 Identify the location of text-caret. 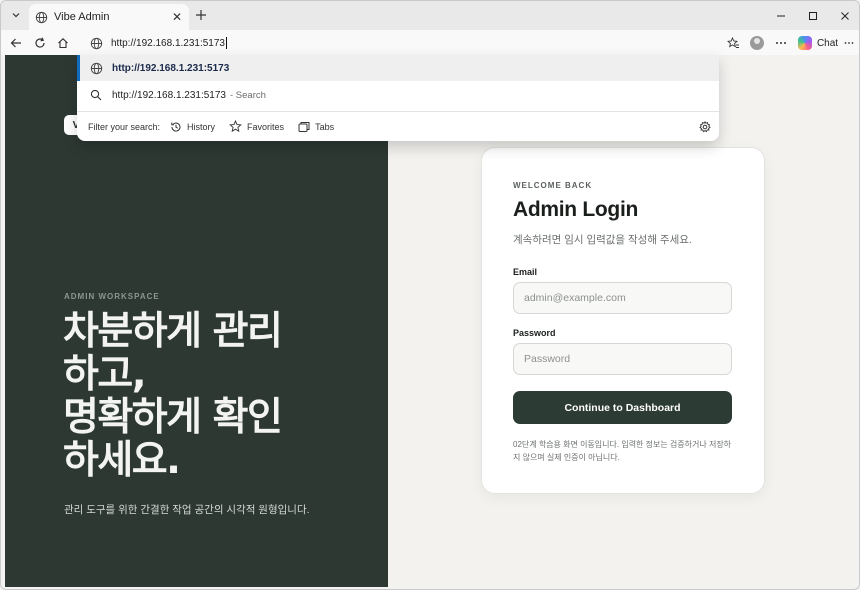
(226, 43).